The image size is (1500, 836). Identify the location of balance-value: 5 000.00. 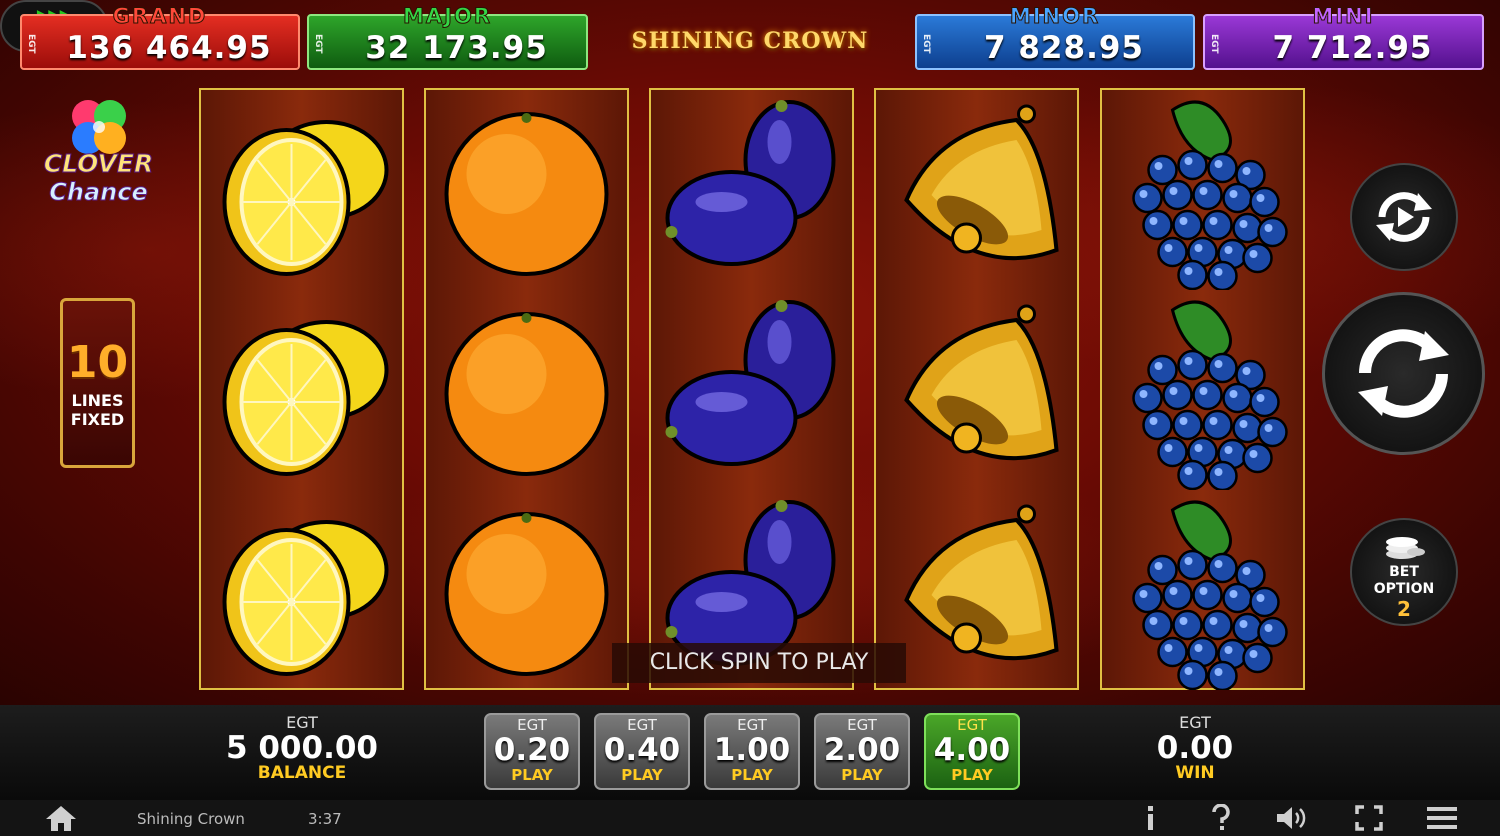
(302, 748).